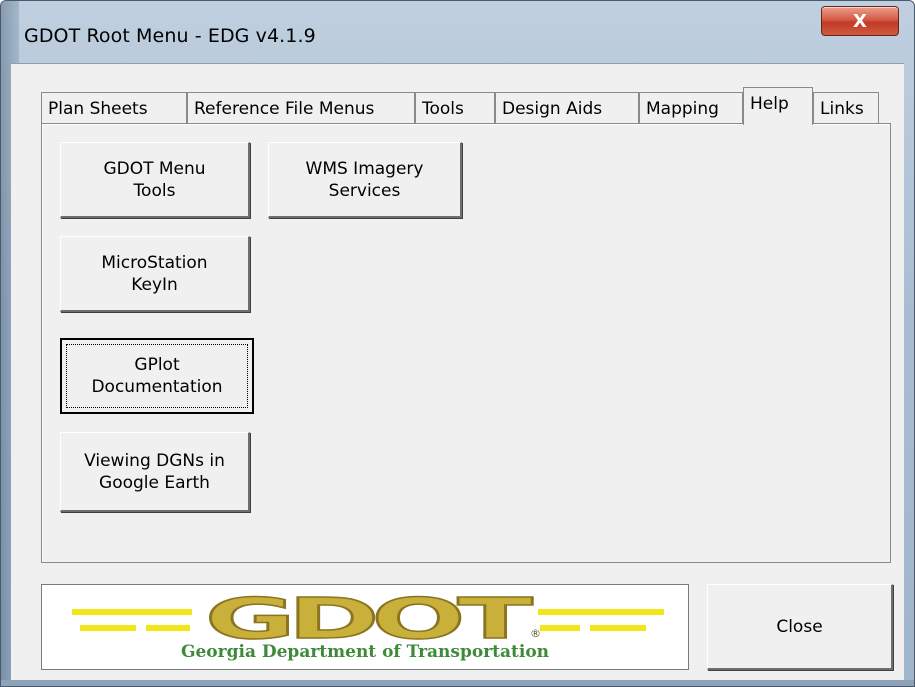 The image size is (915, 687). I want to click on gplot-documentation-label: GPlot Documentation, so click(157, 376).